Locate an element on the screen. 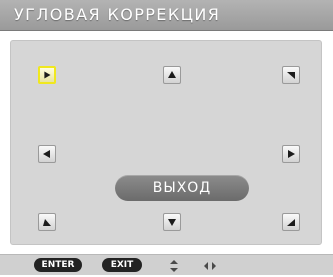 This screenshot has width=333, height=277. bottom-left-corner-button is located at coordinates (47, 222).